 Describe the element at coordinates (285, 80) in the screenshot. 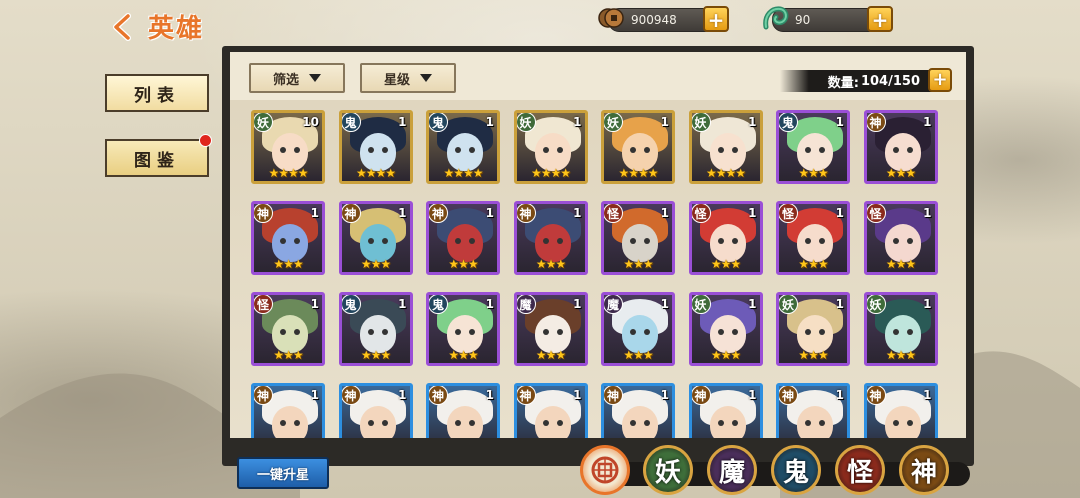

I see `filter-dropdown-label: 筛选` at that location.